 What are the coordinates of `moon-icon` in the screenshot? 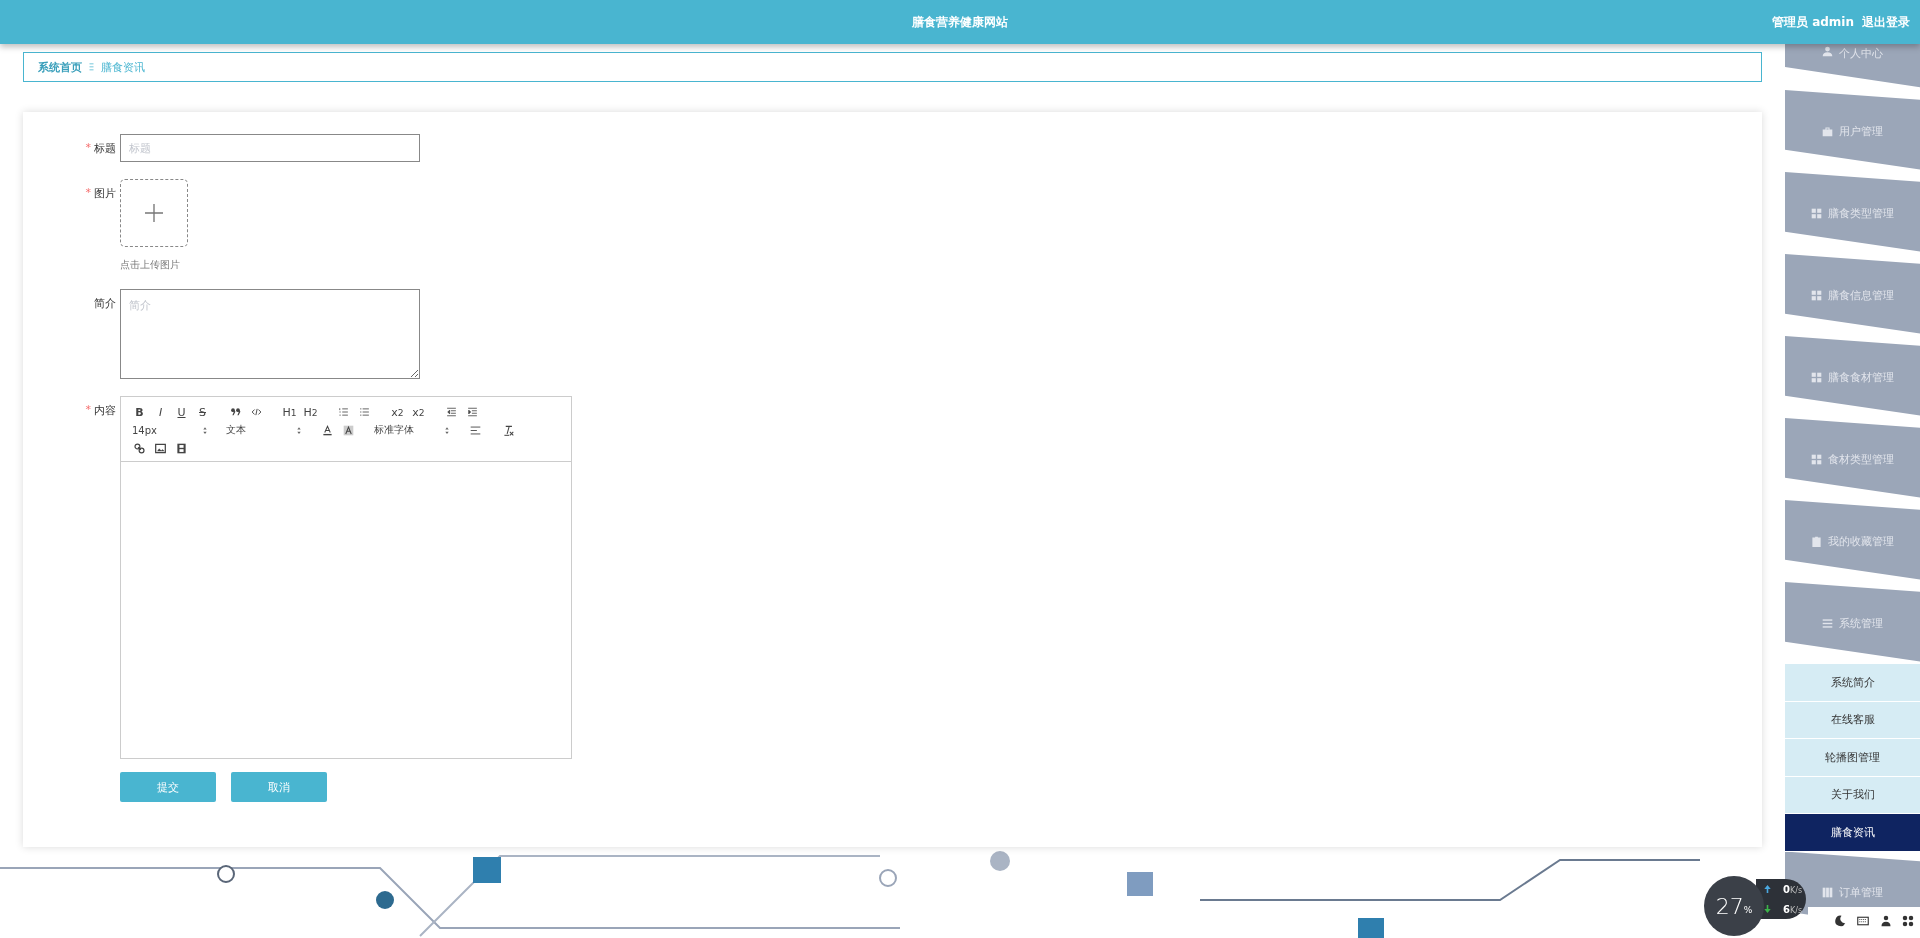 It's located at (1840, 921).